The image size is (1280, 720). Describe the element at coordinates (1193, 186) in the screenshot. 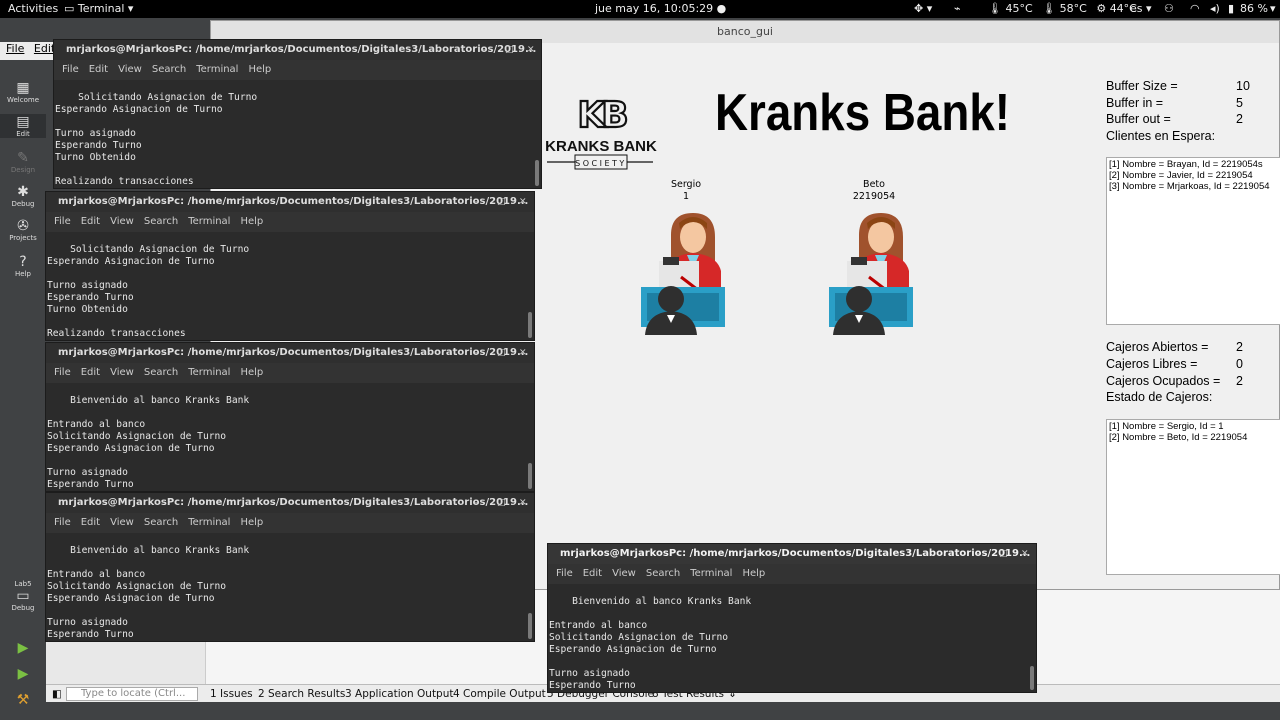

I see `list-item: [3] Nombre = Mrjarkoas, Id = 2219054` at that location.